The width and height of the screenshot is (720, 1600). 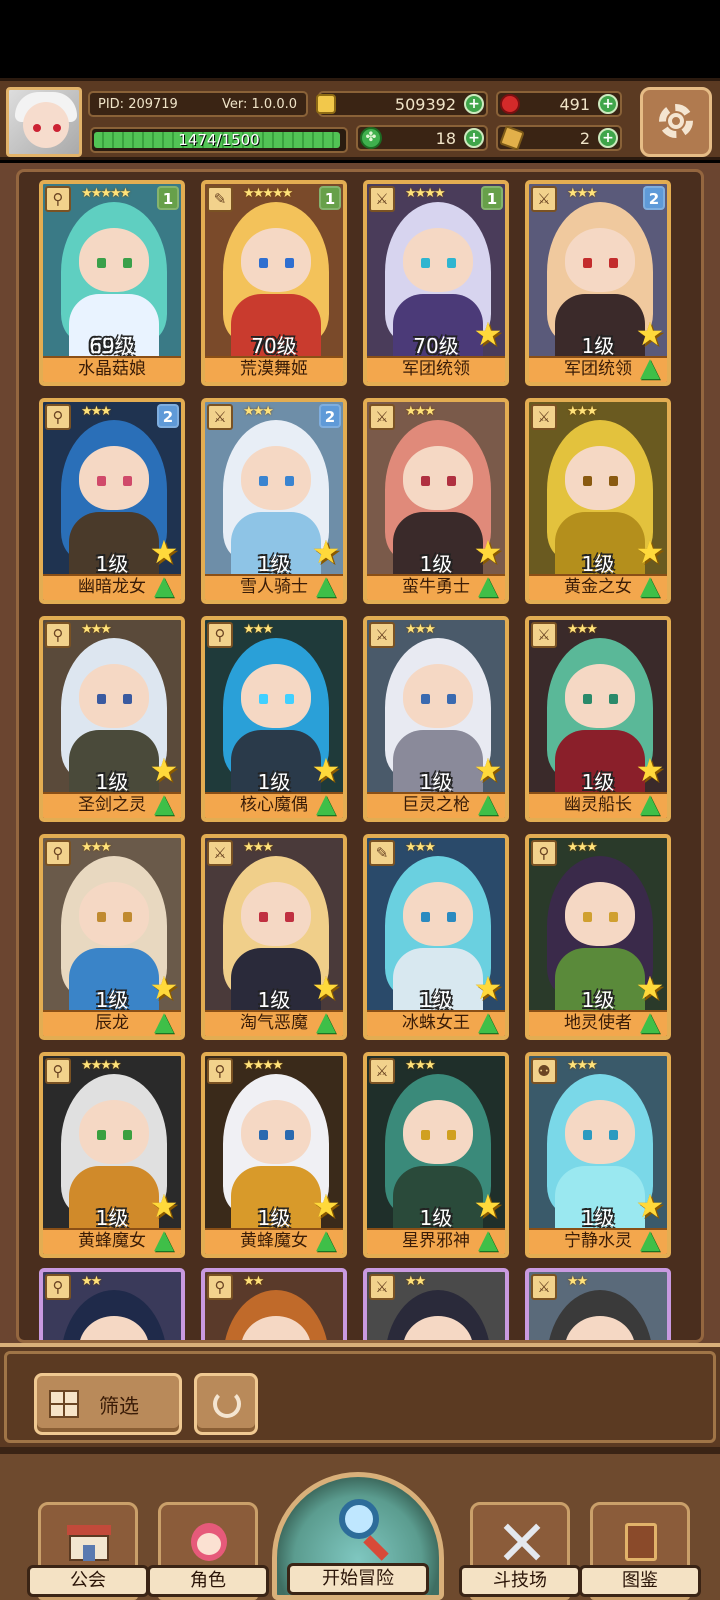 What do you see at coordinates (436, 937) in the screenshot?
I see `character-card: ✎ ★★★ 1级 冰蛛女王 ★ ▲` at bounding box center [436, 937].